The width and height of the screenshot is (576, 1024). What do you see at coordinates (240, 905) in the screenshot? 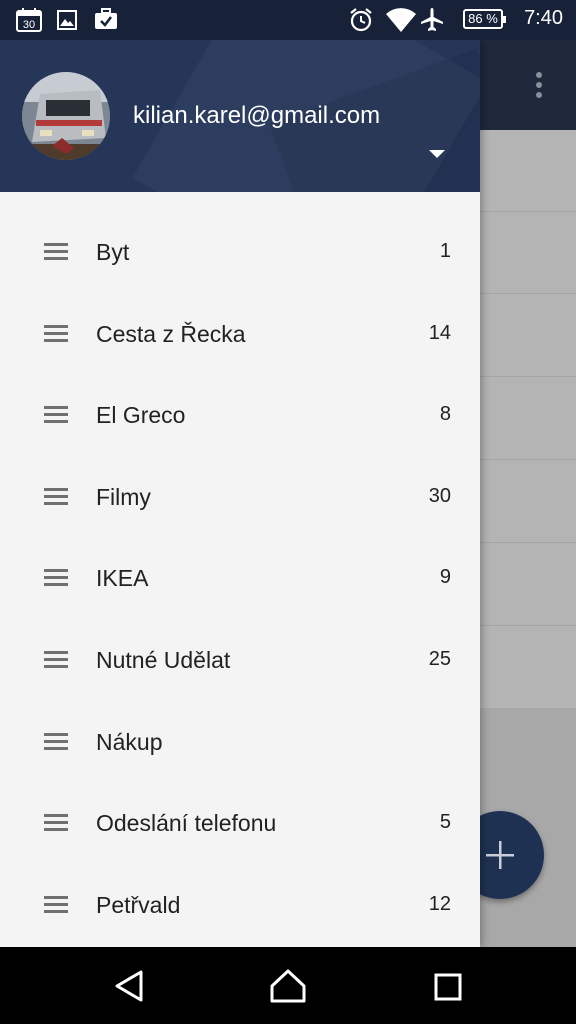
I see `list-item: Petřvald 12` at bounding box center [240, 905].